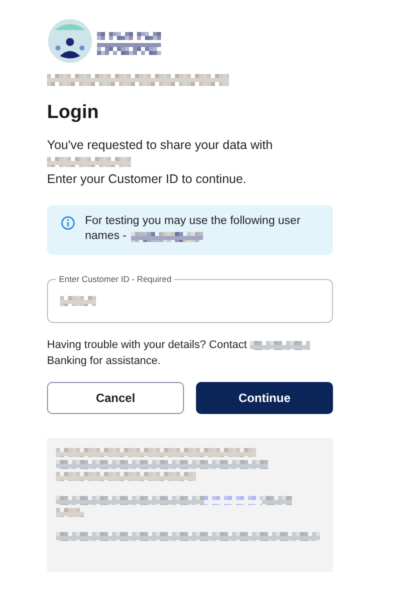 The height and width of the screenshot is (605, 405). Describe the element at coordinates (115, 279) in the screenshot. I see `field-label: Enter Customer ID - Required` at that location.